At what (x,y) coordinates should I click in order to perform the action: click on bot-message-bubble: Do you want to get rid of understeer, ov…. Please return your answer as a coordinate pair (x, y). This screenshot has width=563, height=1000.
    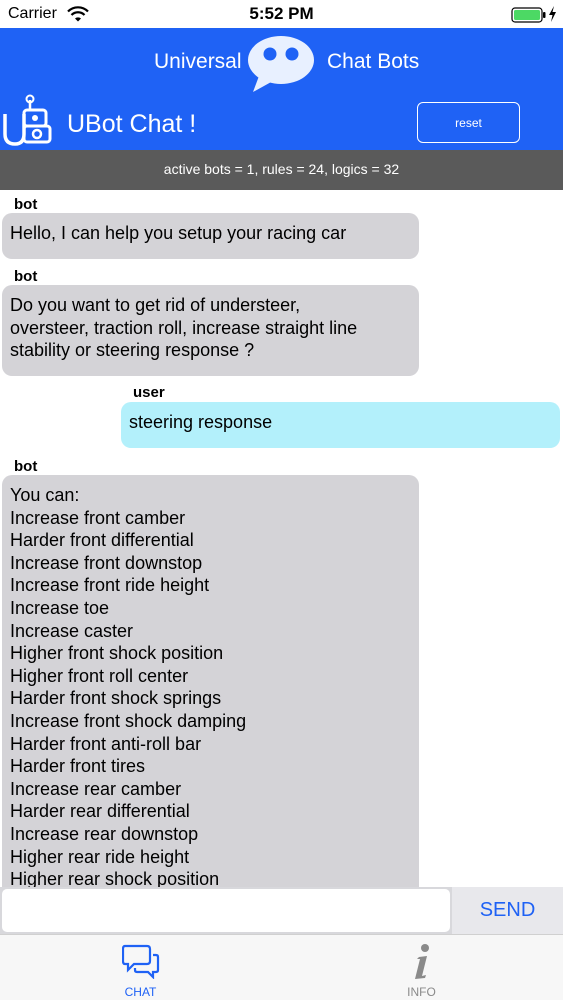
    Looking at the image, I should click on (210, 330).